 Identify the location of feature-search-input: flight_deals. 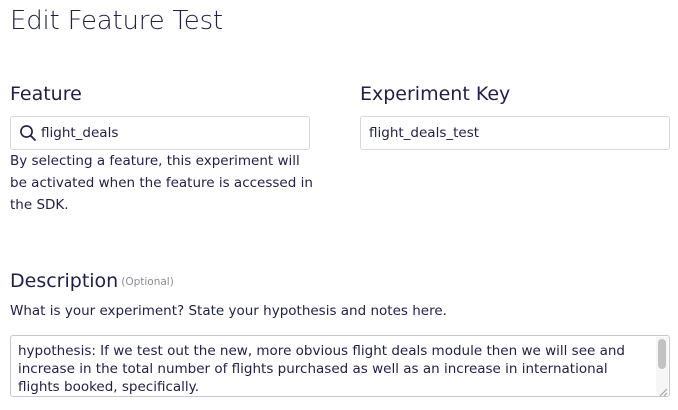
(160, 133).